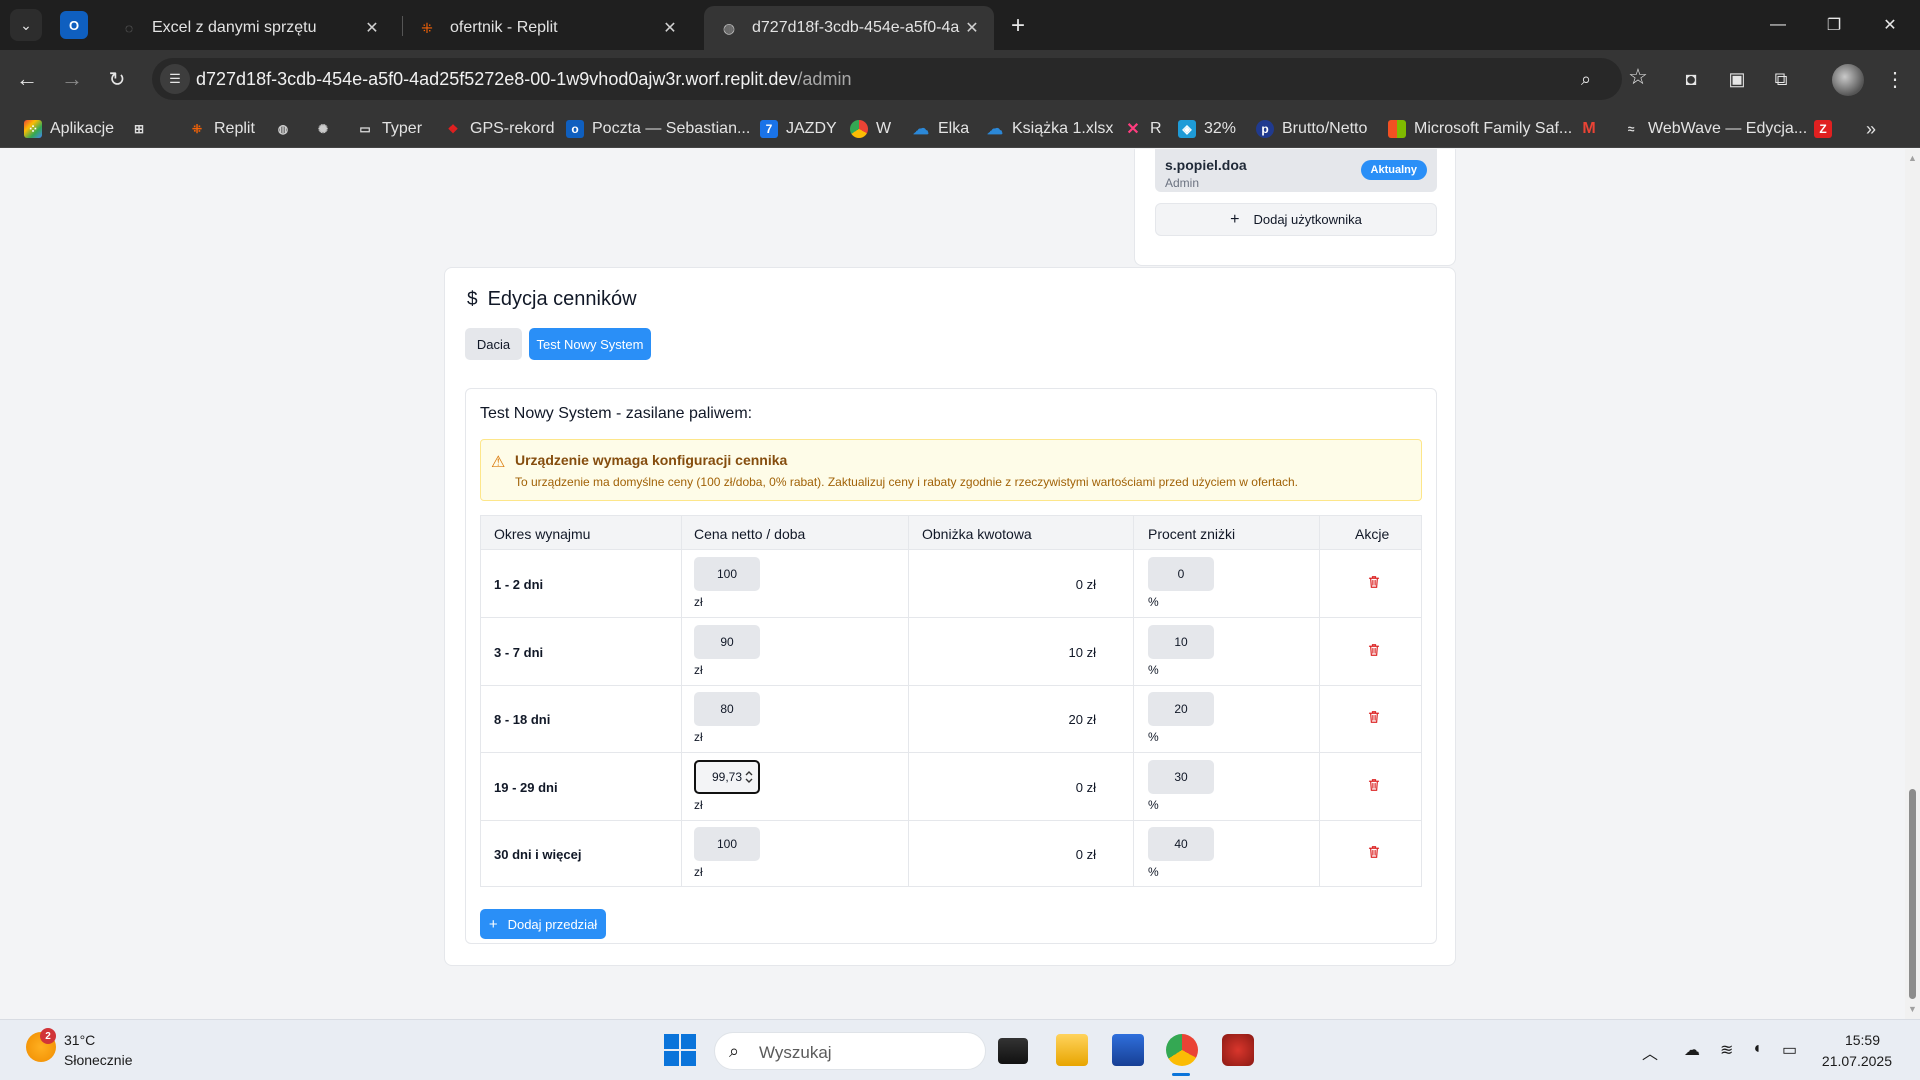 This screenshot has height=1080, width=1920. I want to click on weather-temp: 31°C, so click(79, 1040).